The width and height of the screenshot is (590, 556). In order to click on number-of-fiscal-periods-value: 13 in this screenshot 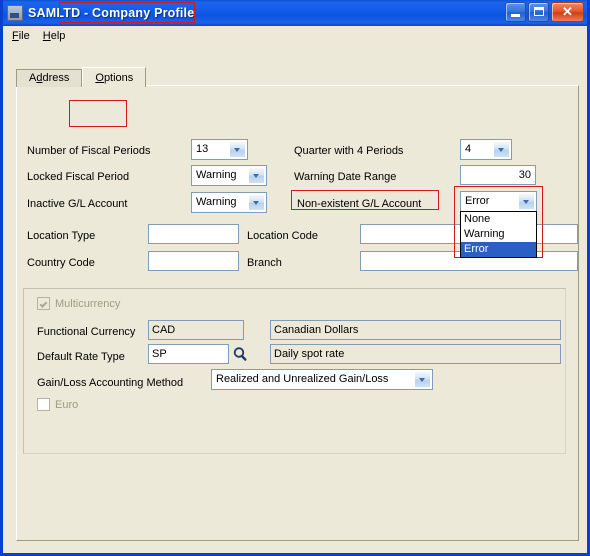, I will do `click(202, 149)`.